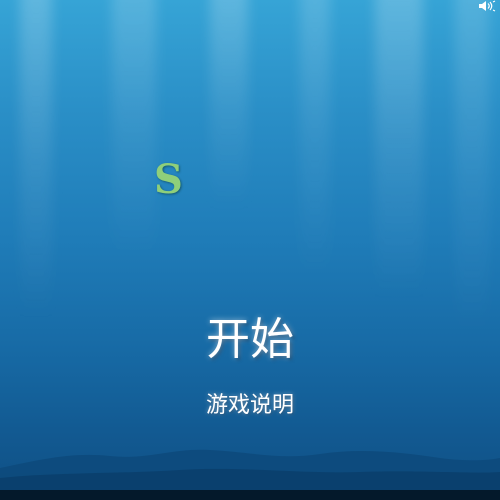  What do you see at coordinates (487, 6) in the screenshot?
I see `speaker-icon` at bounding box center [487, 6].